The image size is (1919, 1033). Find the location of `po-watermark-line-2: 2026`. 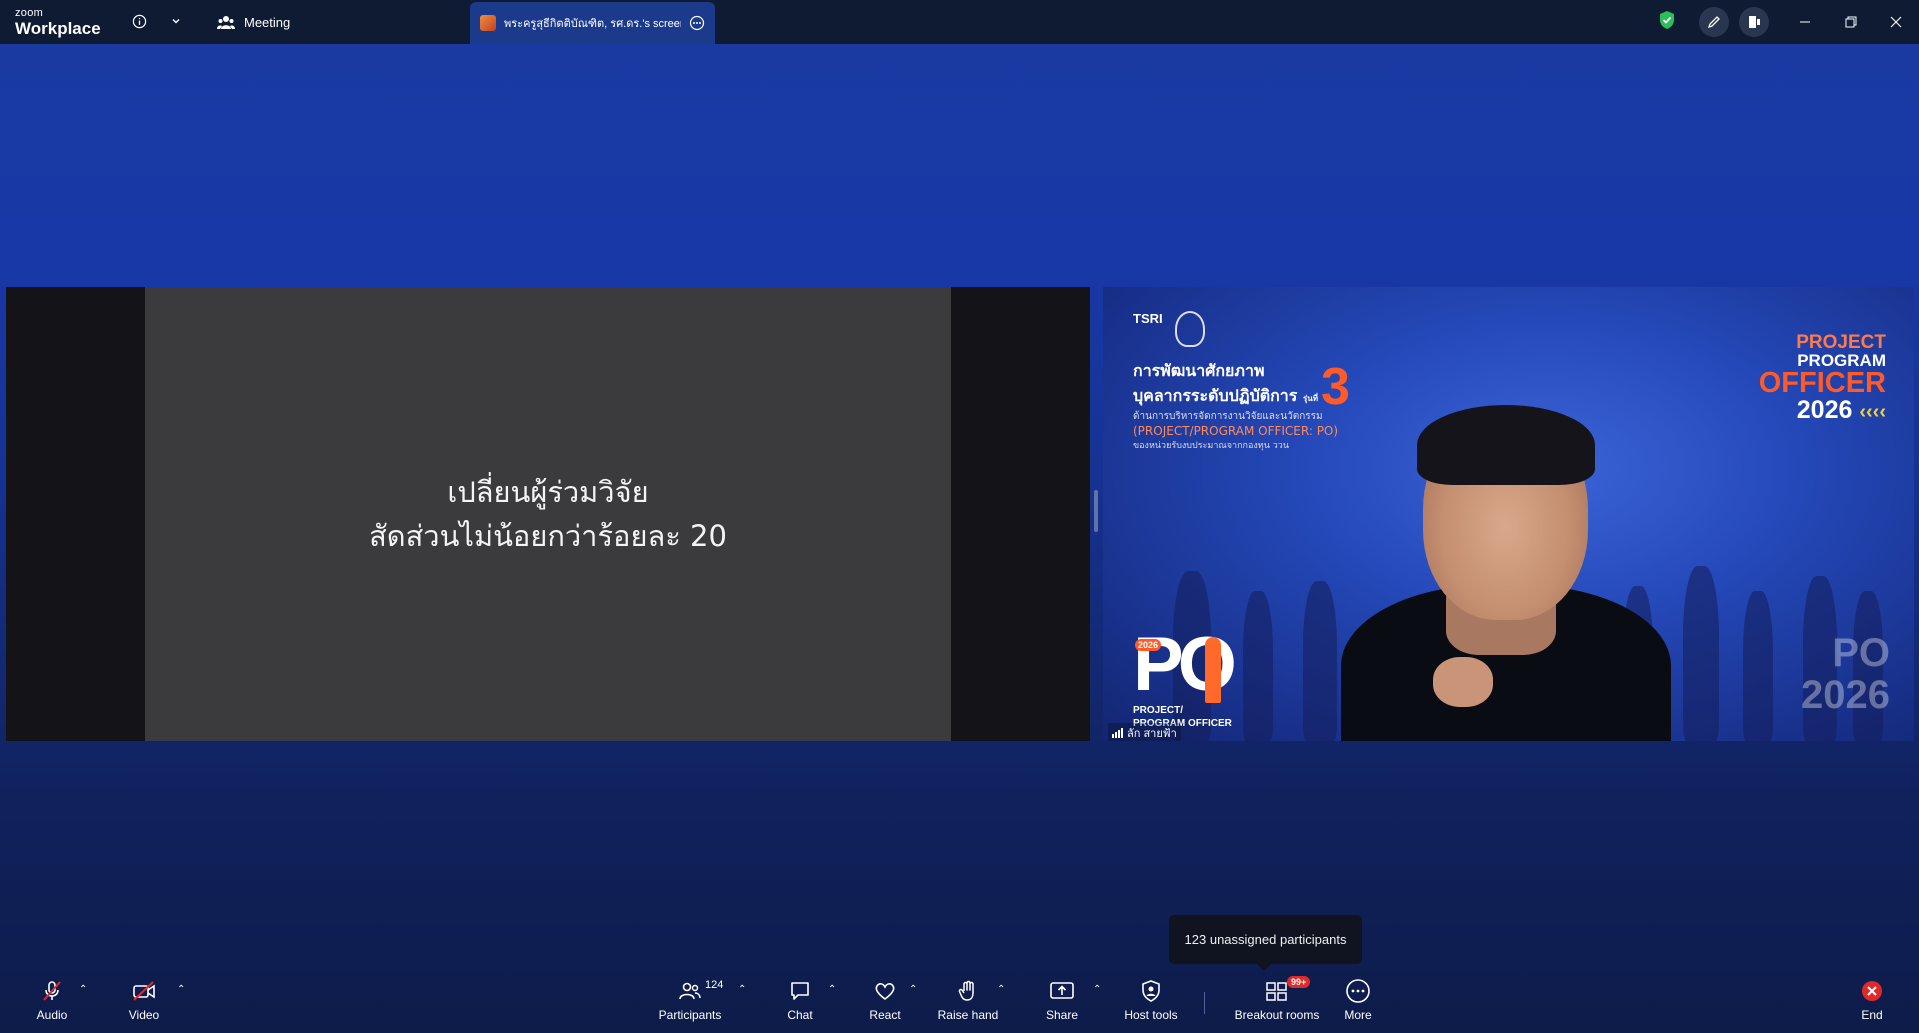

po-watermark-line-2: 2026 is located at coordinates (1845, 695).